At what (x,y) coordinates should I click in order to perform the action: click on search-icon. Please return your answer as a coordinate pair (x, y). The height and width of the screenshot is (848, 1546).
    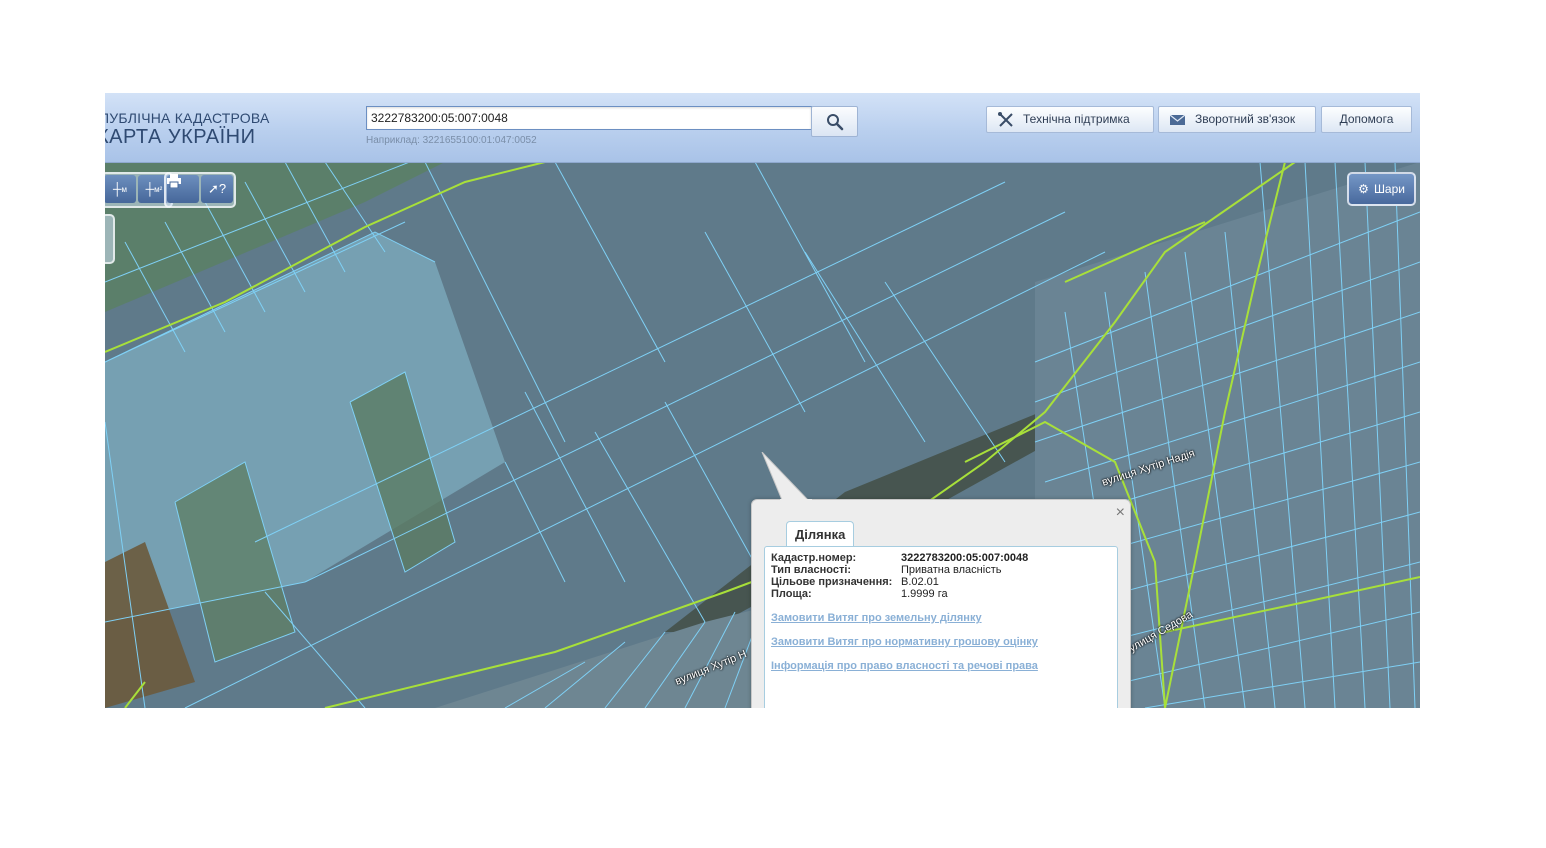
    Looking at the image, I should click on (834, 121).